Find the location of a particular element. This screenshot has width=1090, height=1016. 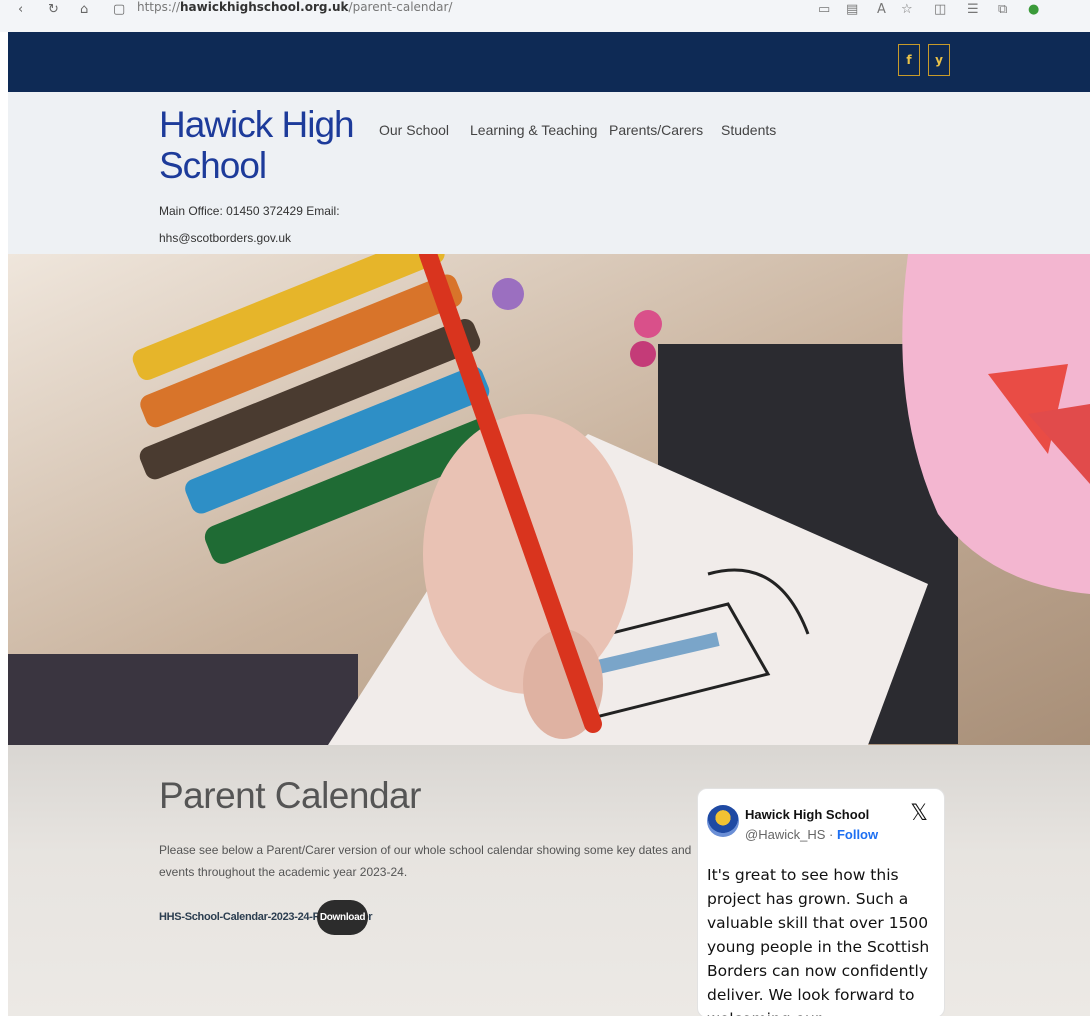

download-button: Download is located at coordinates (342, 917).